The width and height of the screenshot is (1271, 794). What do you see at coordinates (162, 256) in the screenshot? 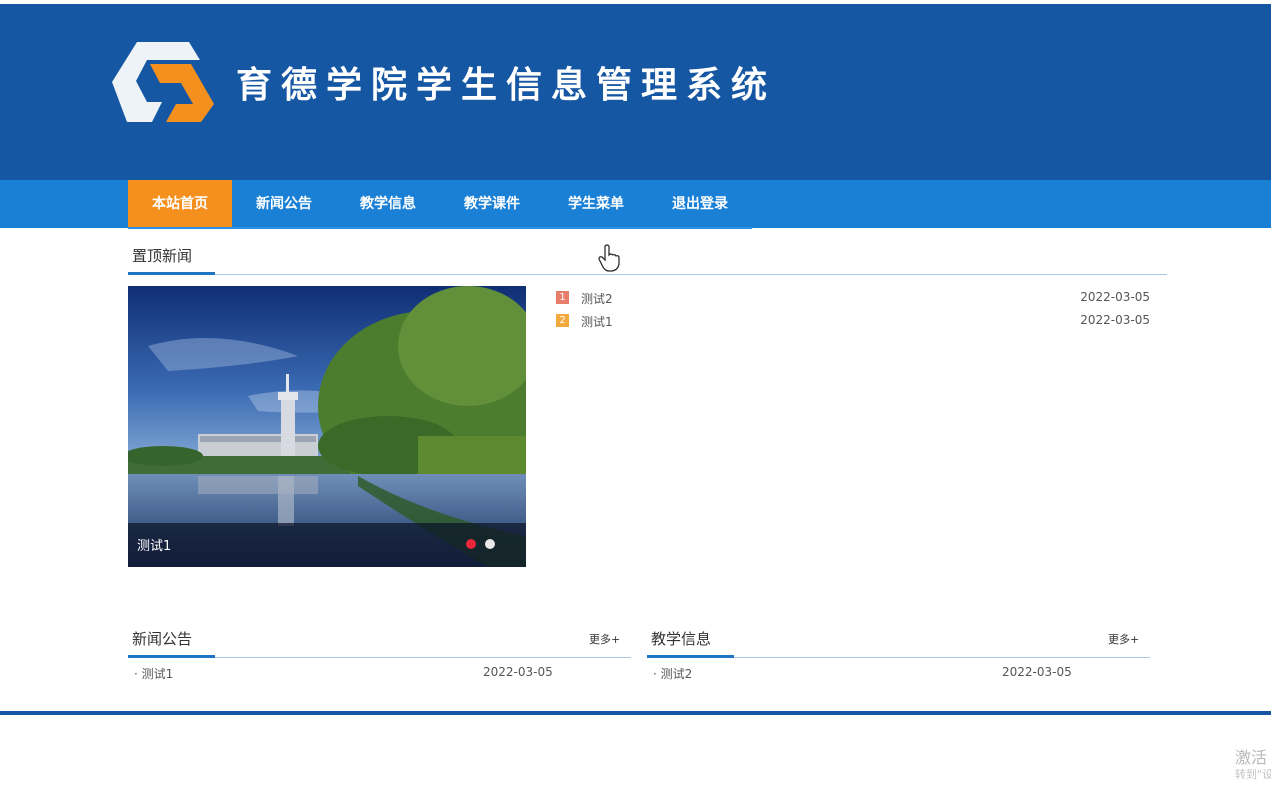
I see `top-news-title: 置顶新闻` at bounding box center [162, 256].